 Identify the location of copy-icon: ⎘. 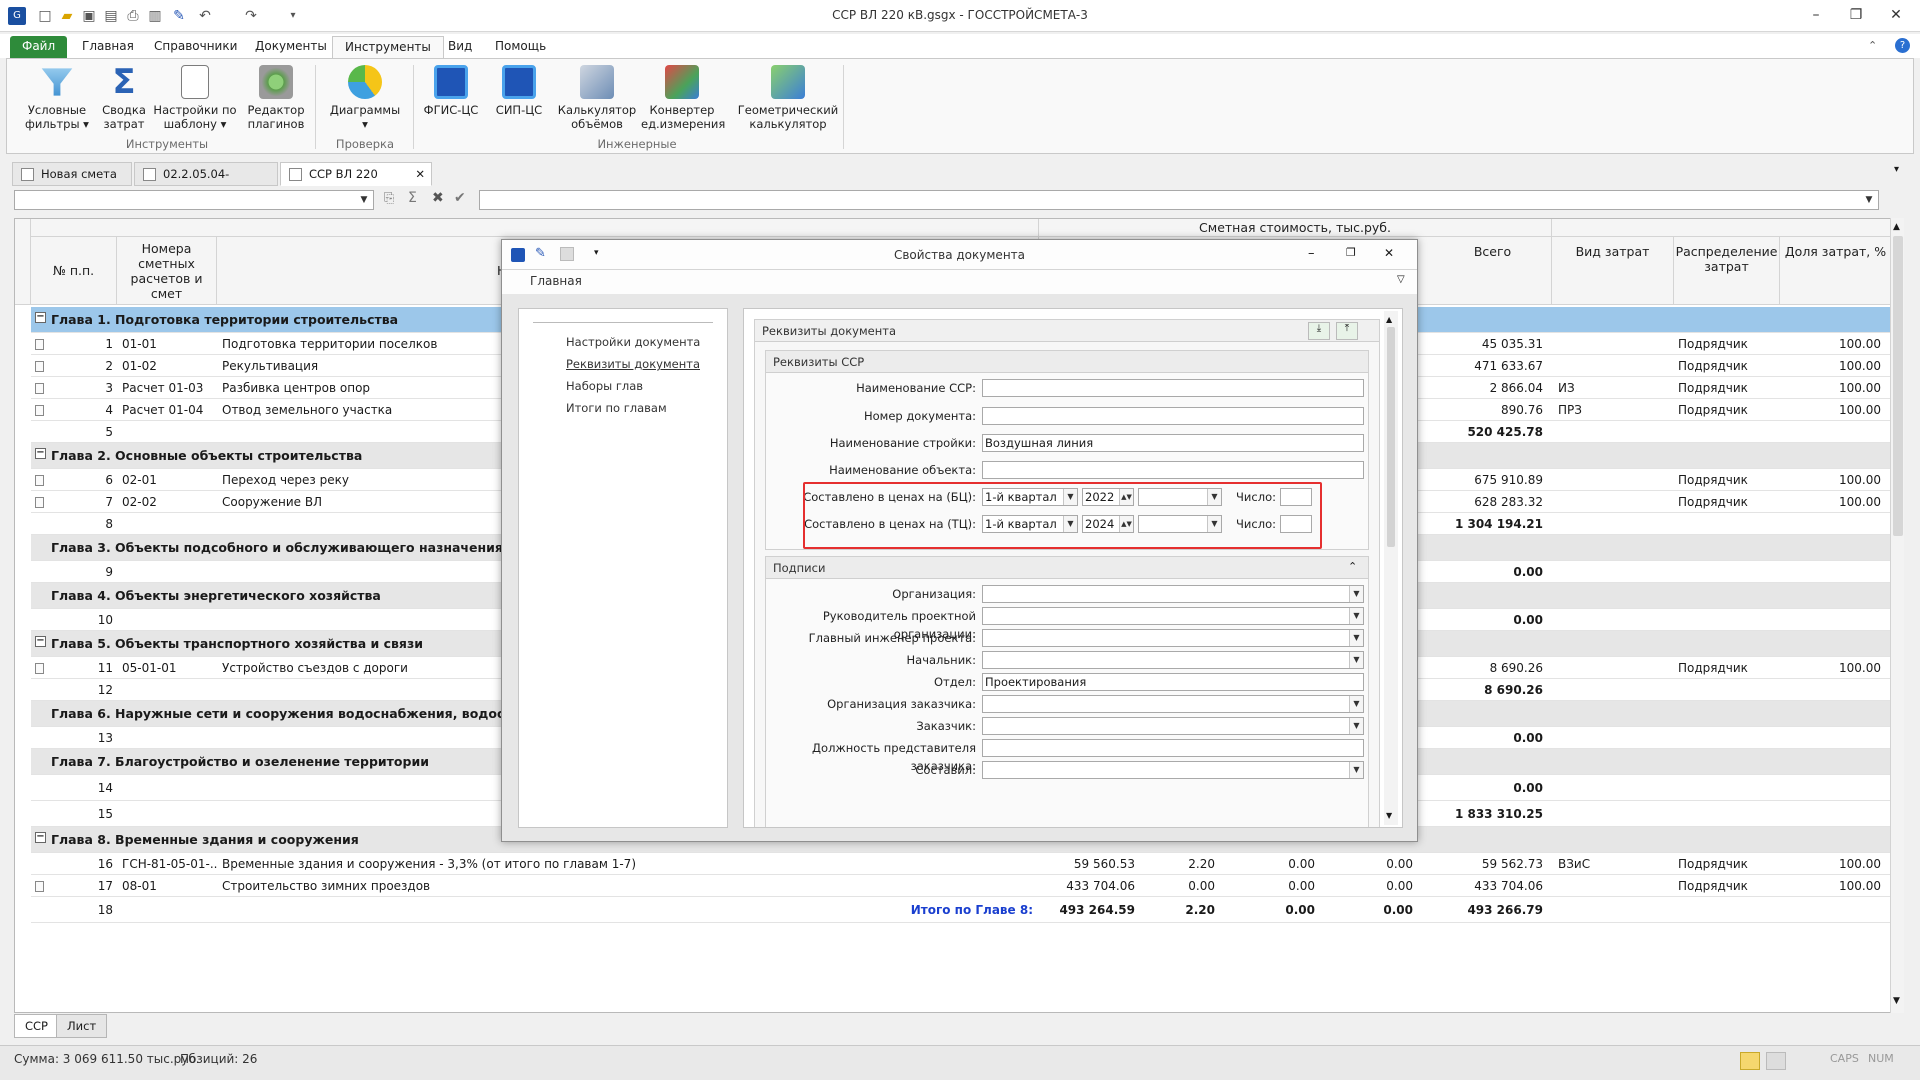
(389, 198).